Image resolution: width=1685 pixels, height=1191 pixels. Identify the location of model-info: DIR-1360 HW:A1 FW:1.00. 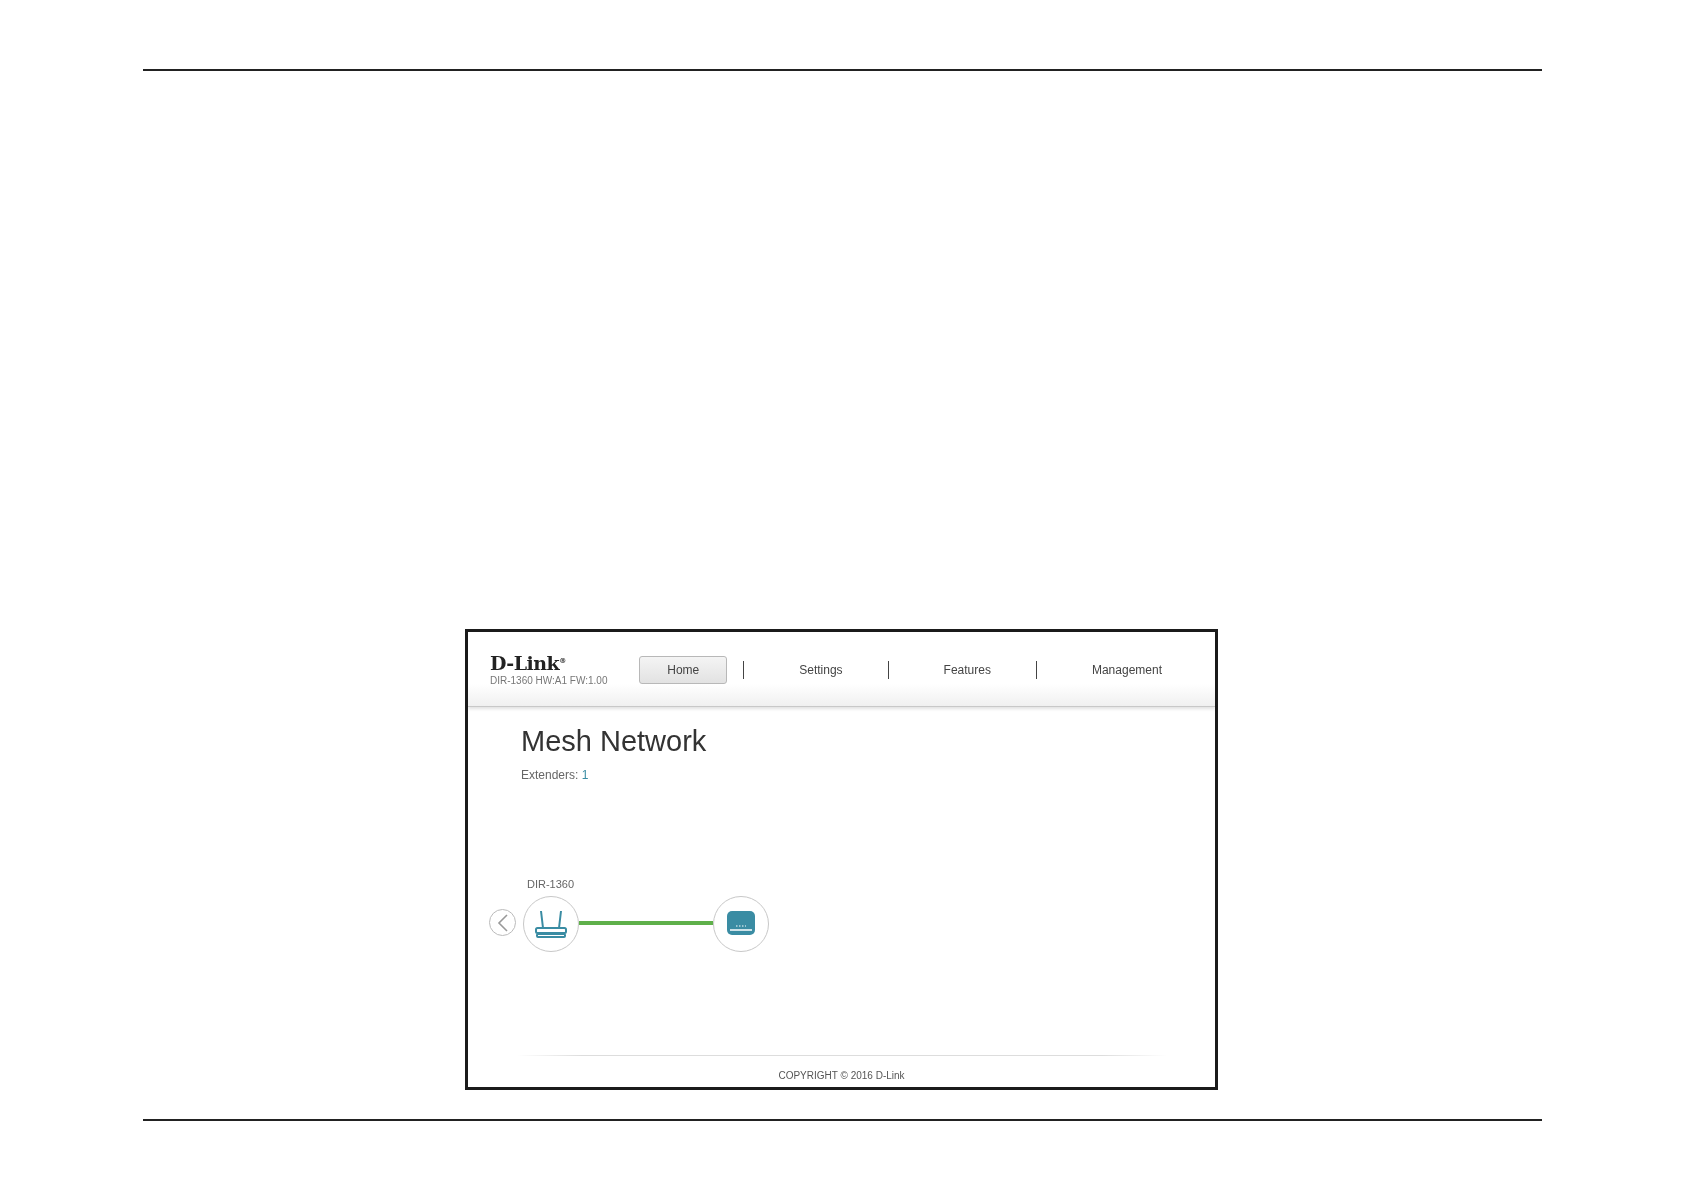
(549, 680).